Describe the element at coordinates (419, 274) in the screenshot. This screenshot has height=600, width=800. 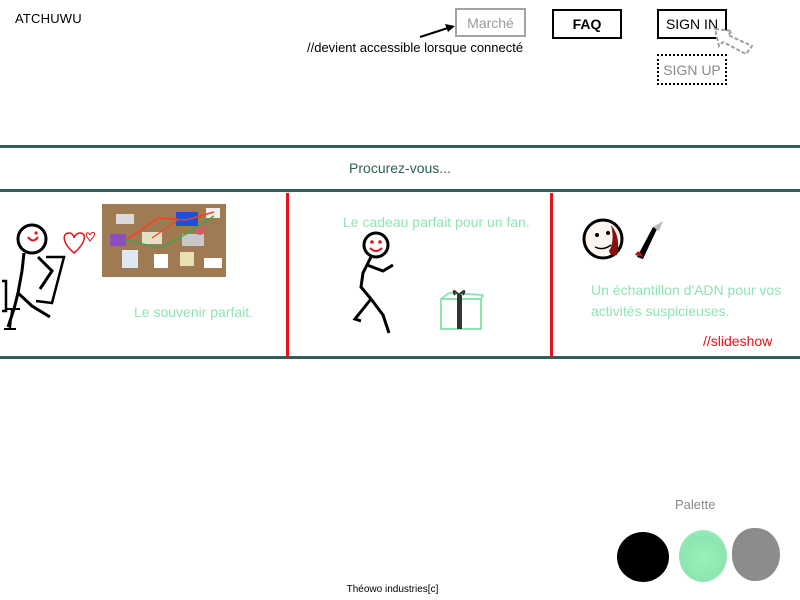
I see `slide-gift: Le cadeau parfait pour un fan.` at that location.